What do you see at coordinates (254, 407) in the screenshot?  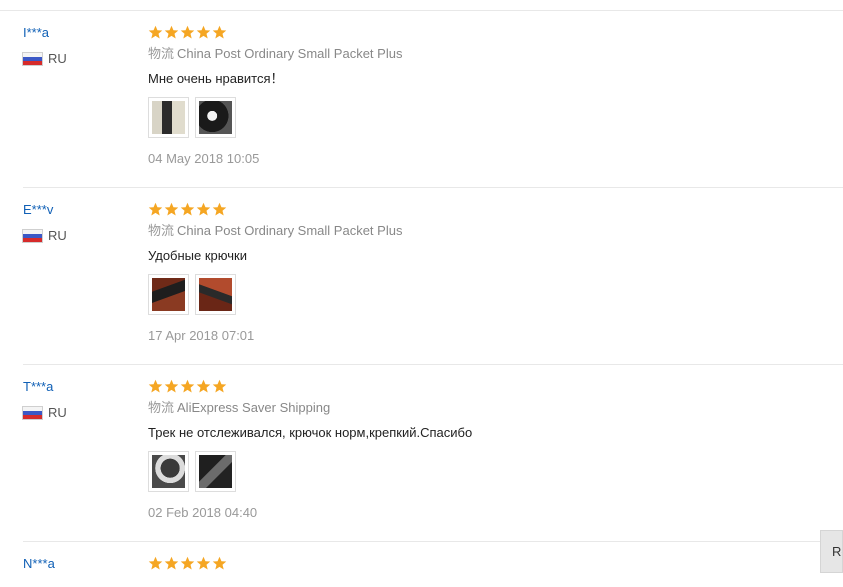 I see `shipping-method: AliExpress Saver Shipping` at bounding box center [254, 407].